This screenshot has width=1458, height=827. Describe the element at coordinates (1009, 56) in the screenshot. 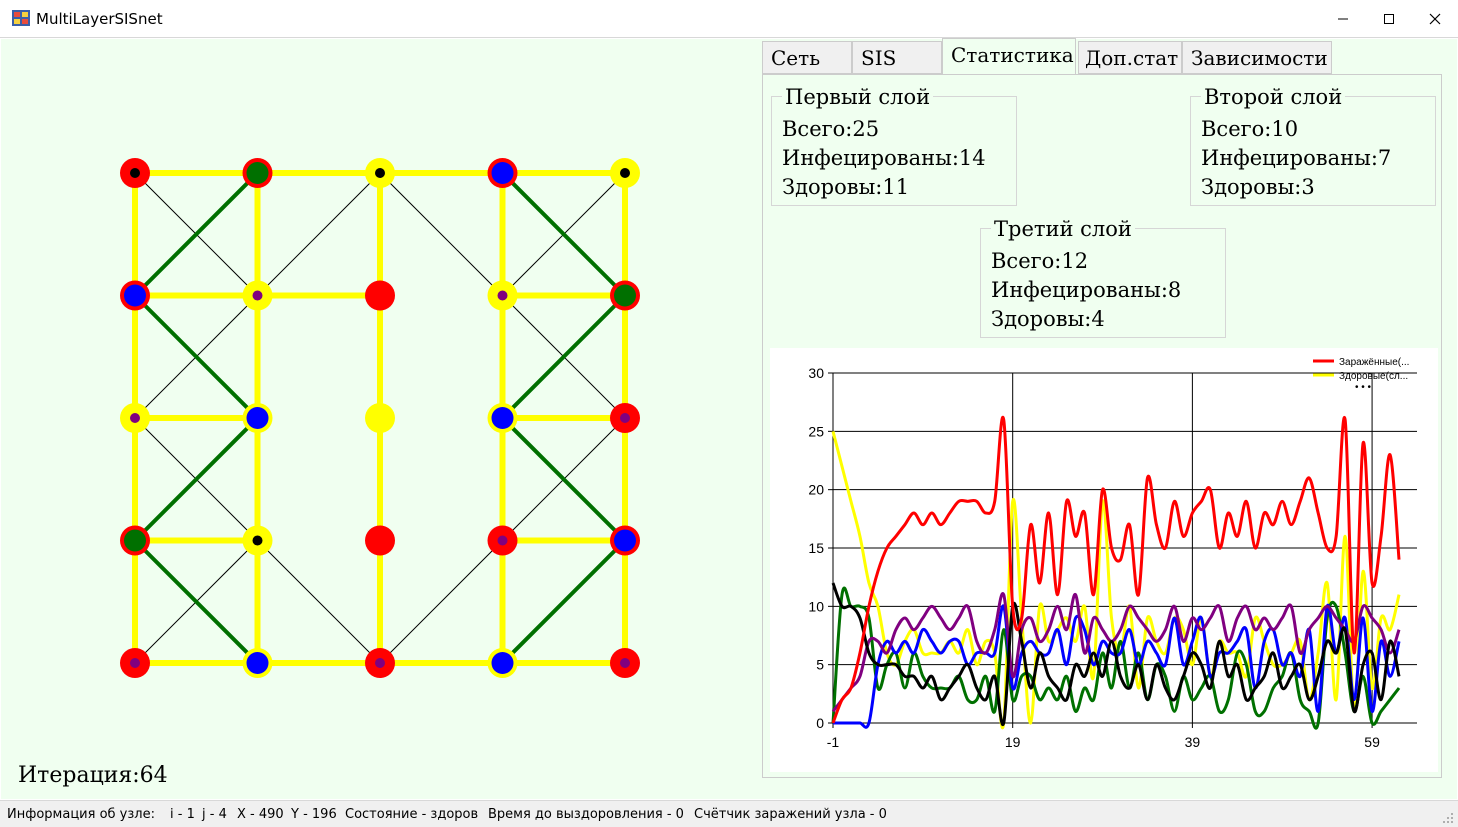

I see `tab-statistics: Статистика` at that location.